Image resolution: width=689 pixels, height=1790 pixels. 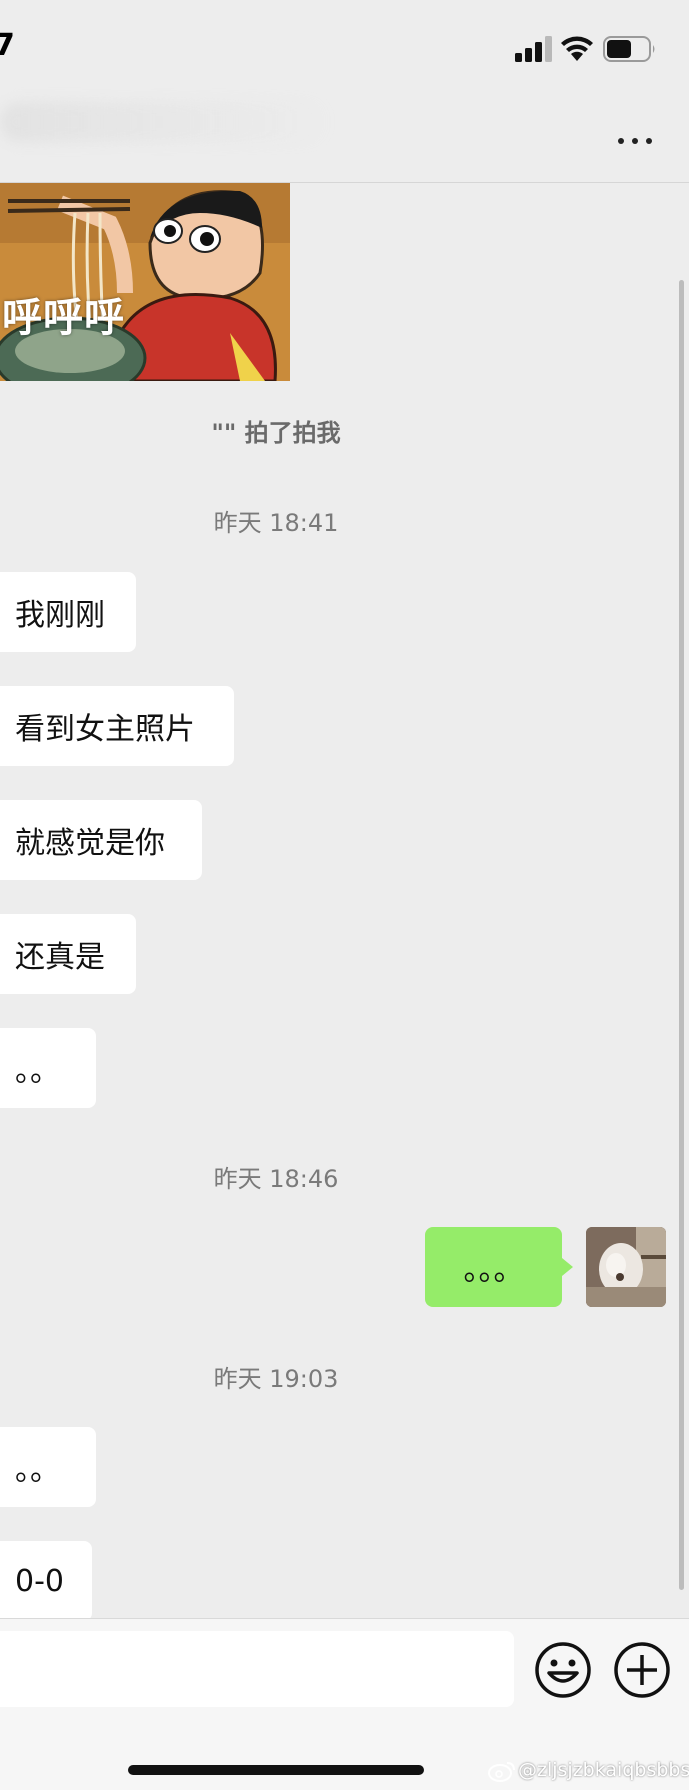 What do you see at coordinates (46, 1579) in the screenshot?
I see `received-message-bubble: 0-0` at bounding box center [46, 1579].